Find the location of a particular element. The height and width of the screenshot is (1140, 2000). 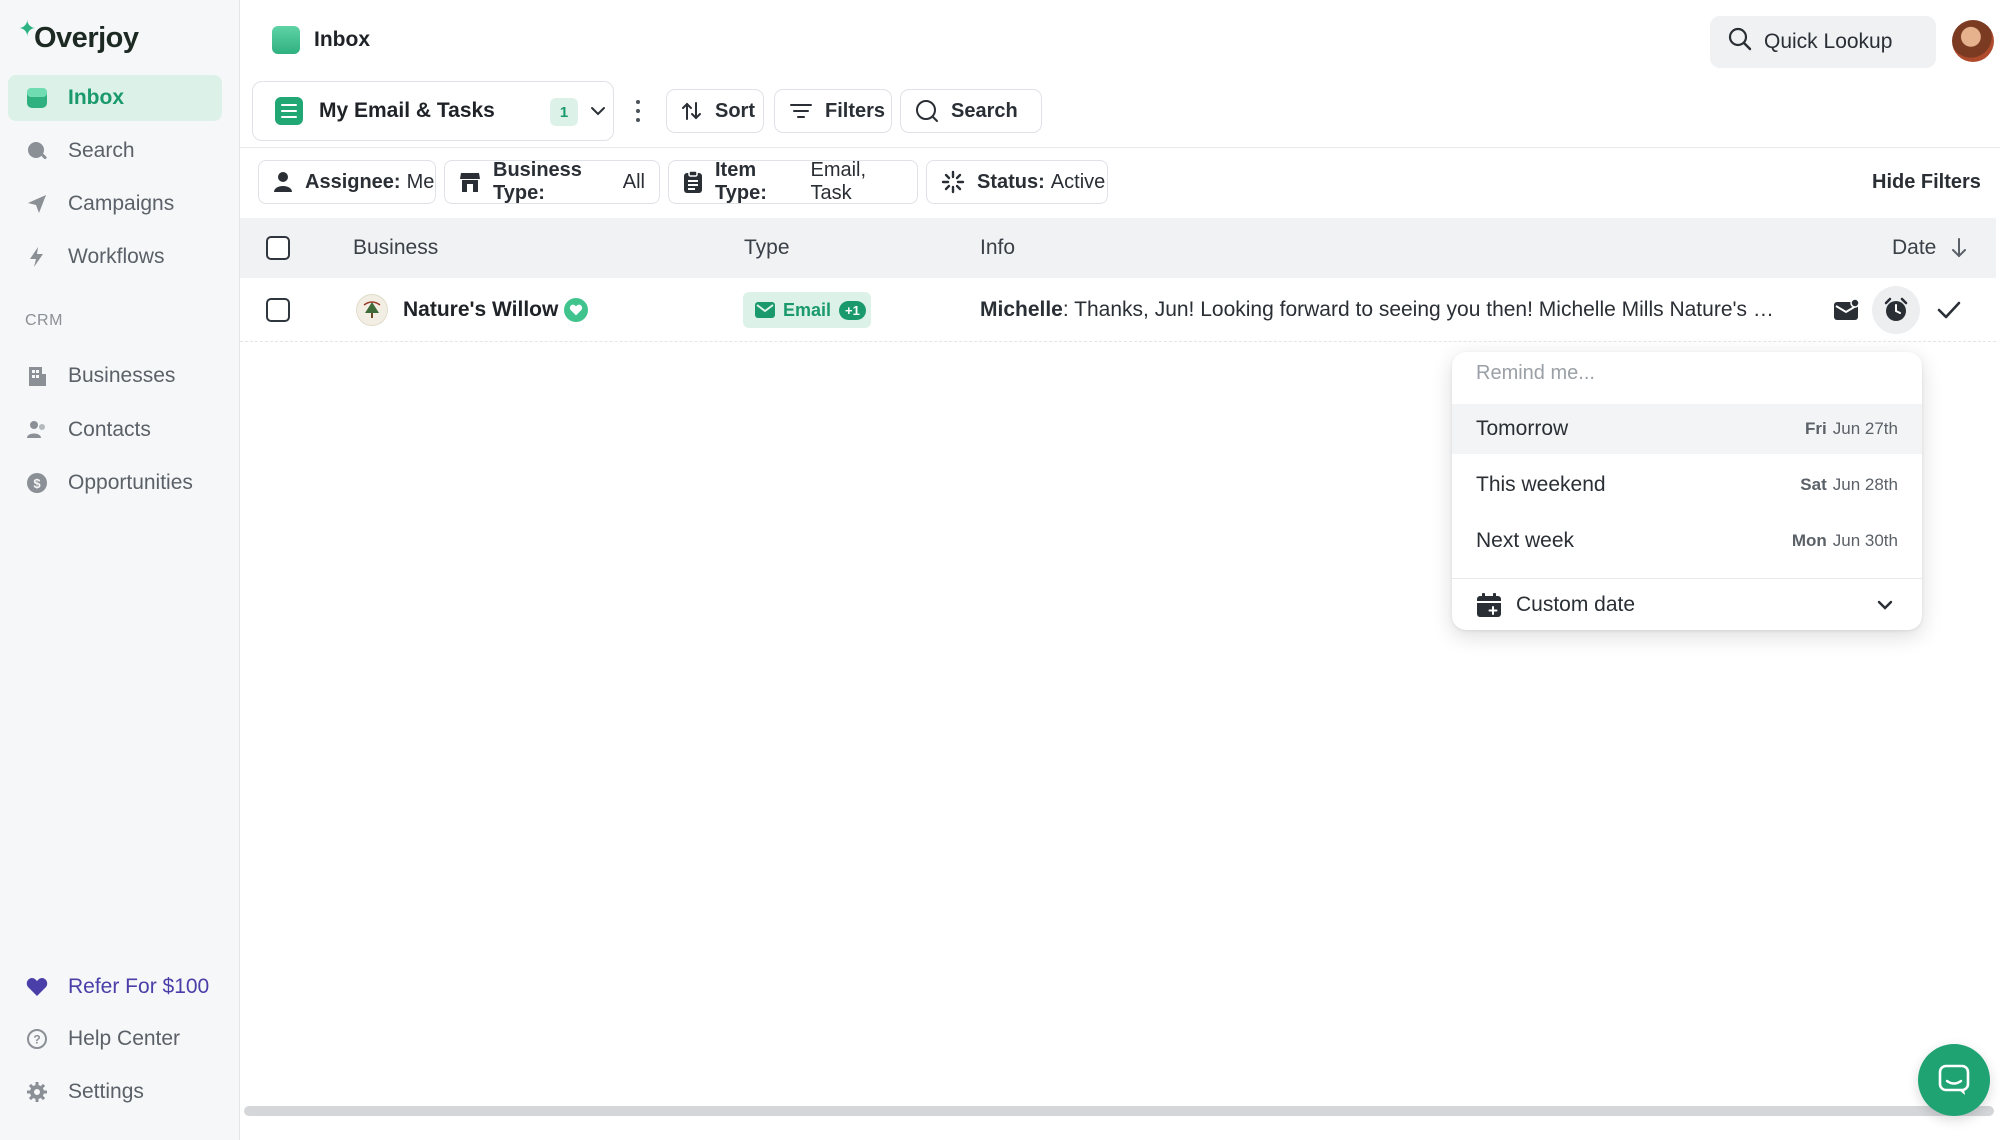

horizontal-scrollbar is located at coordinates (1119, 1111).